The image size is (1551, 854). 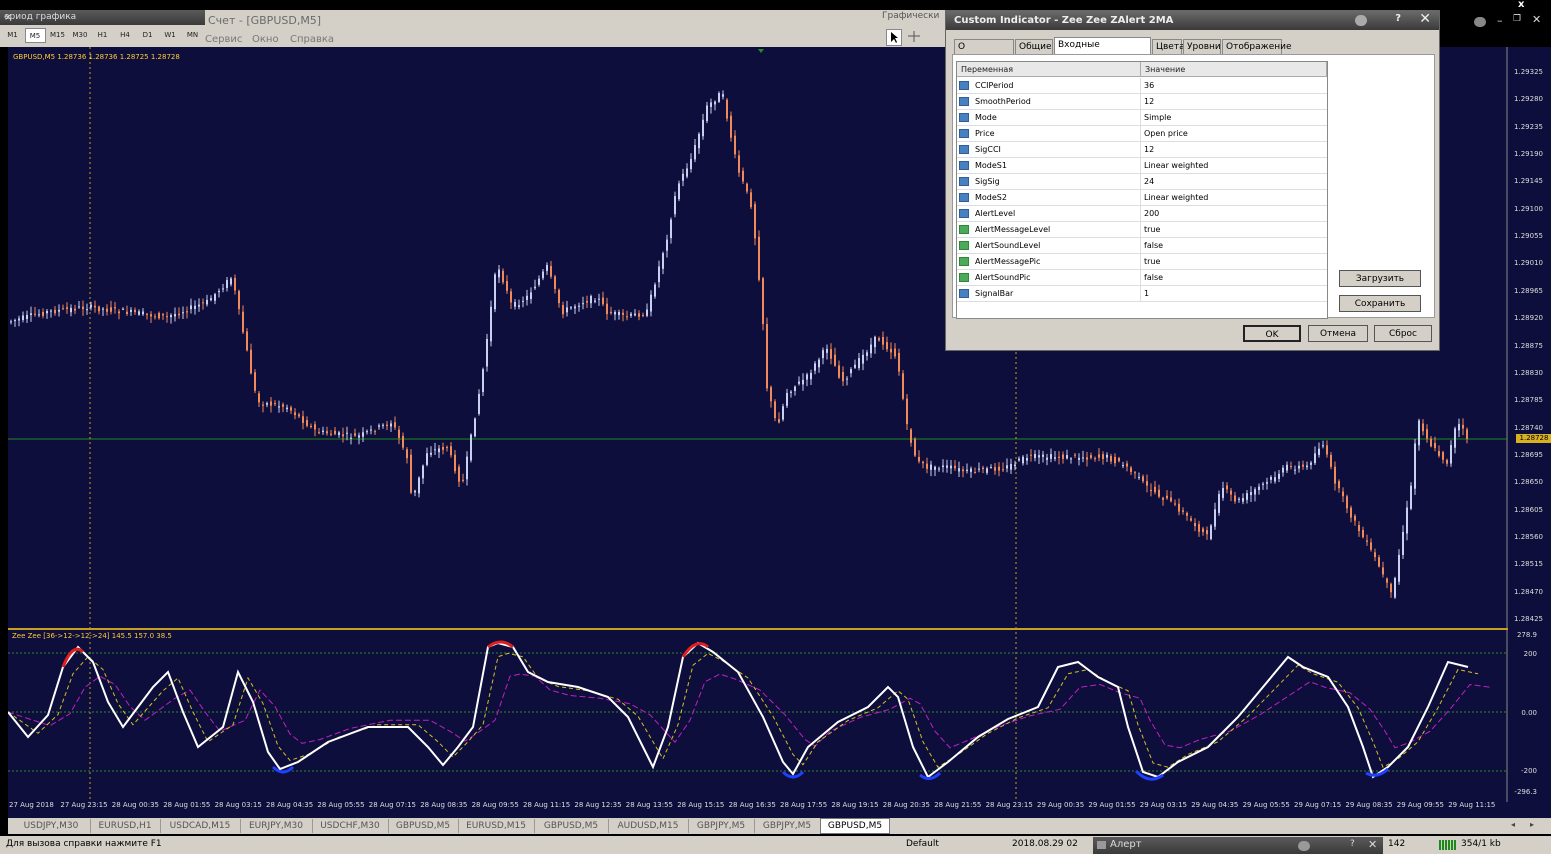 I want to click on timeframe-button-m1: M1, so click(x=12, y=35).